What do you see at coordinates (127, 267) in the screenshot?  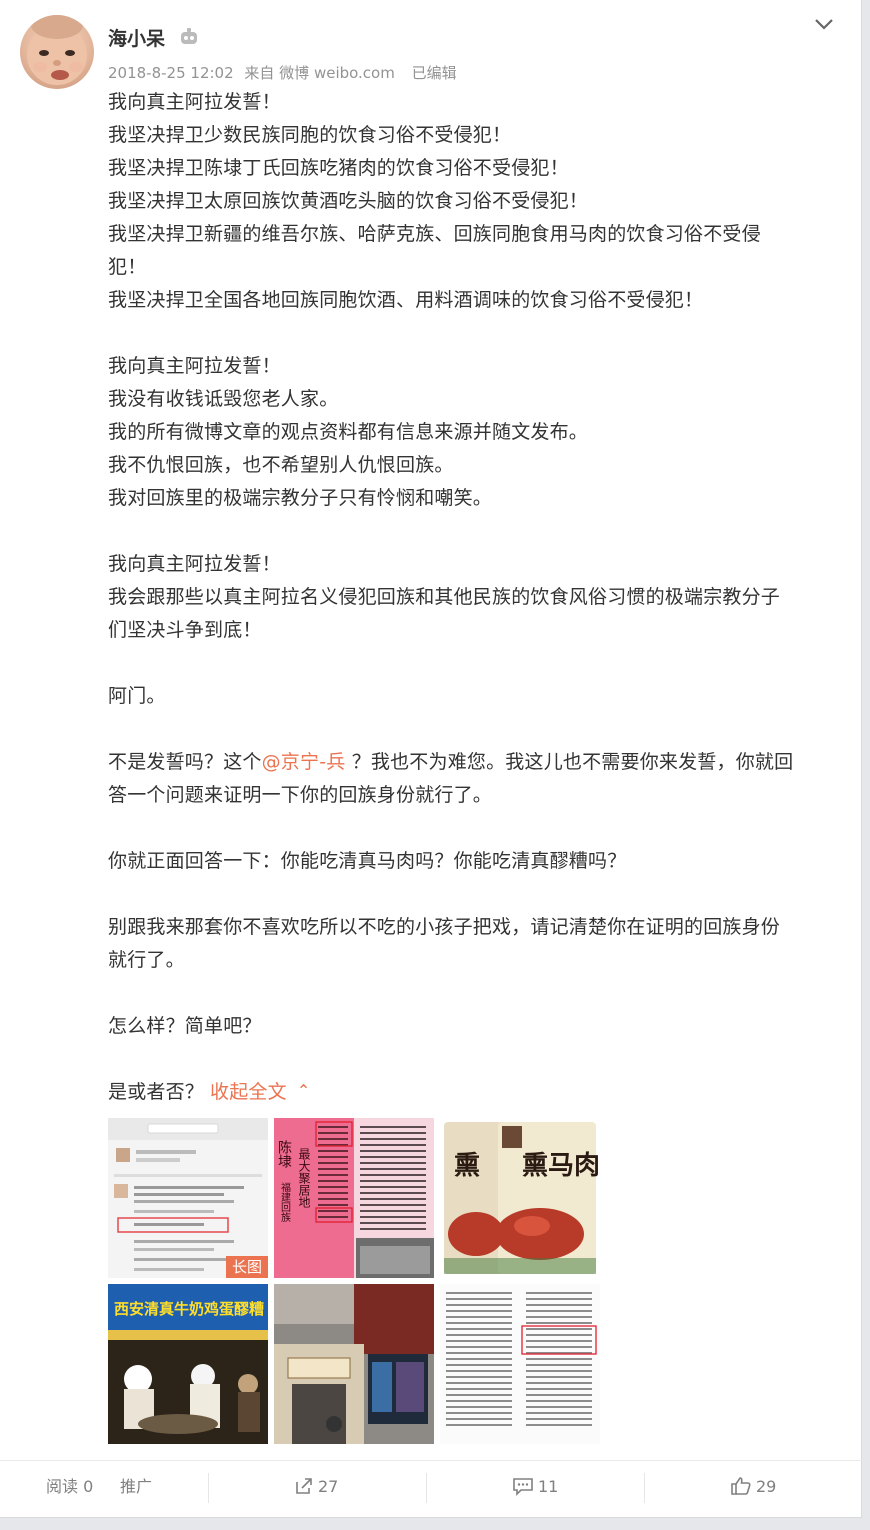 I see `text-line: 犯！` at bounding box center [127, 267].